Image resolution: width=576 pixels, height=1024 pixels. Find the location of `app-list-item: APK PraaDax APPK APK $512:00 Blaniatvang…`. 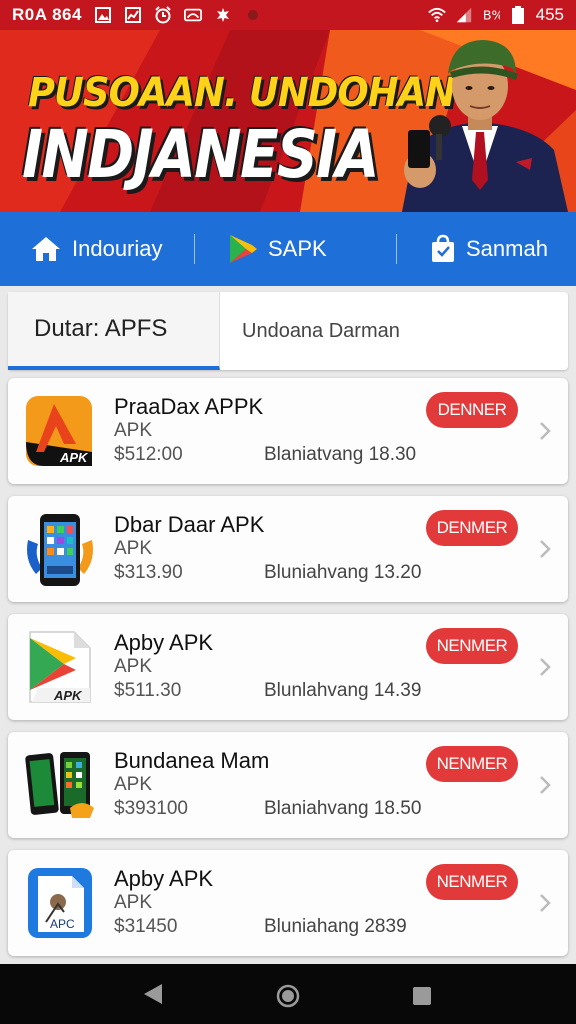

app-list-item: APK PraaDax APPK APK $512:00 Blaniatvang… is located at coordinates (288, 431).